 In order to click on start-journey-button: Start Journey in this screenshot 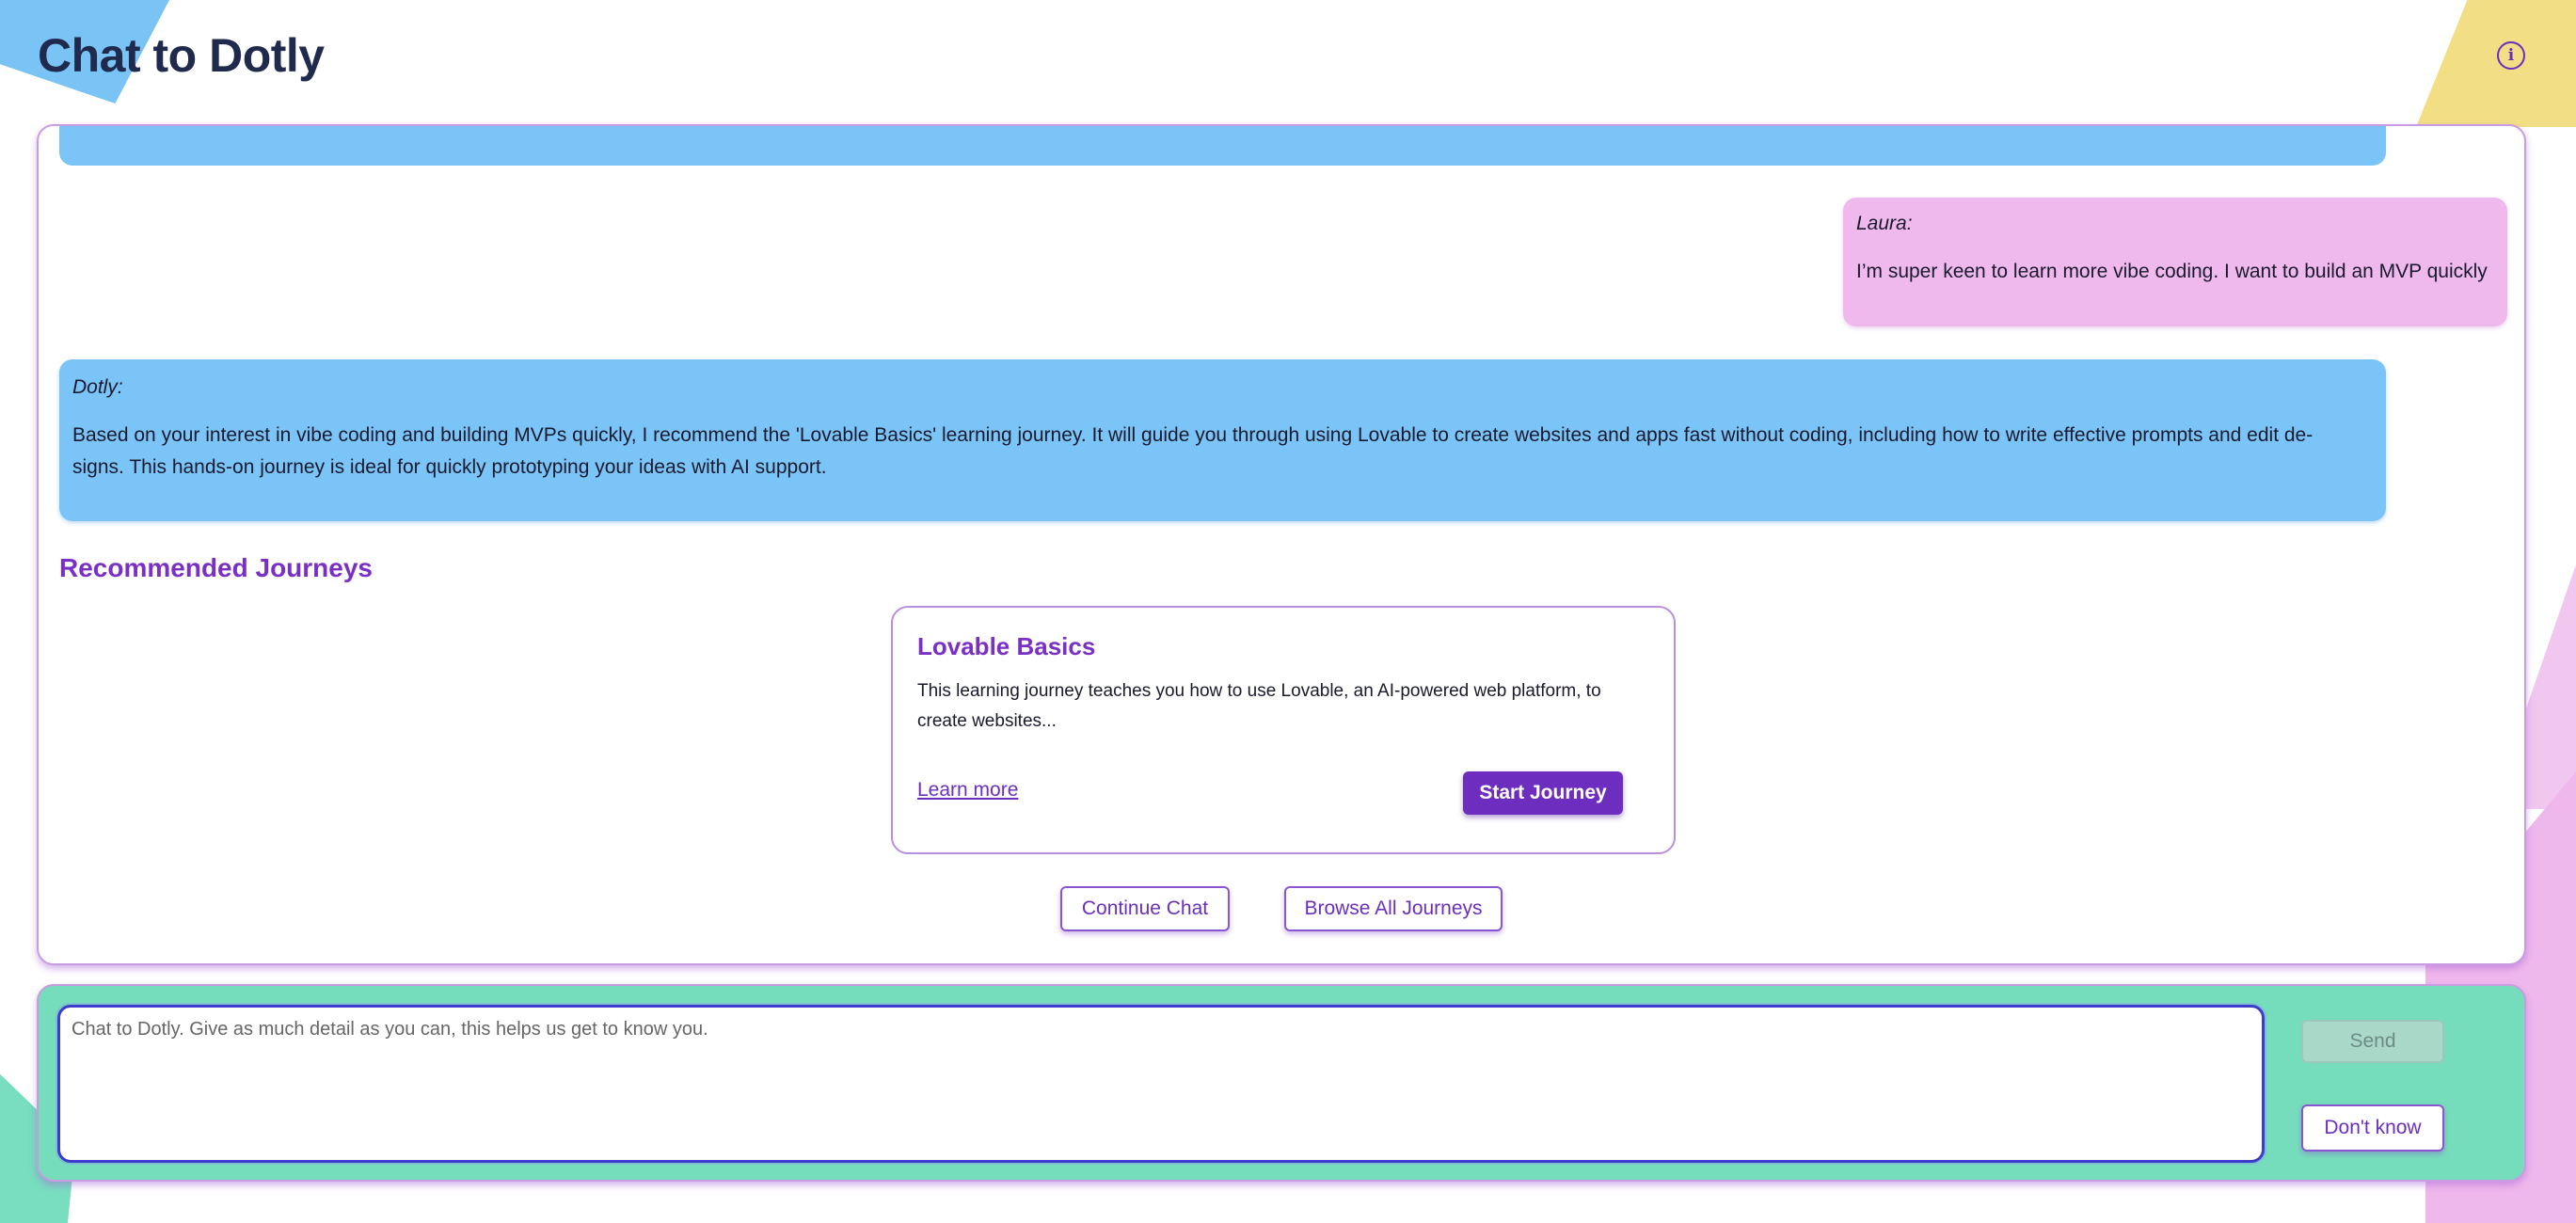, I will do `click(1543, 793)`.